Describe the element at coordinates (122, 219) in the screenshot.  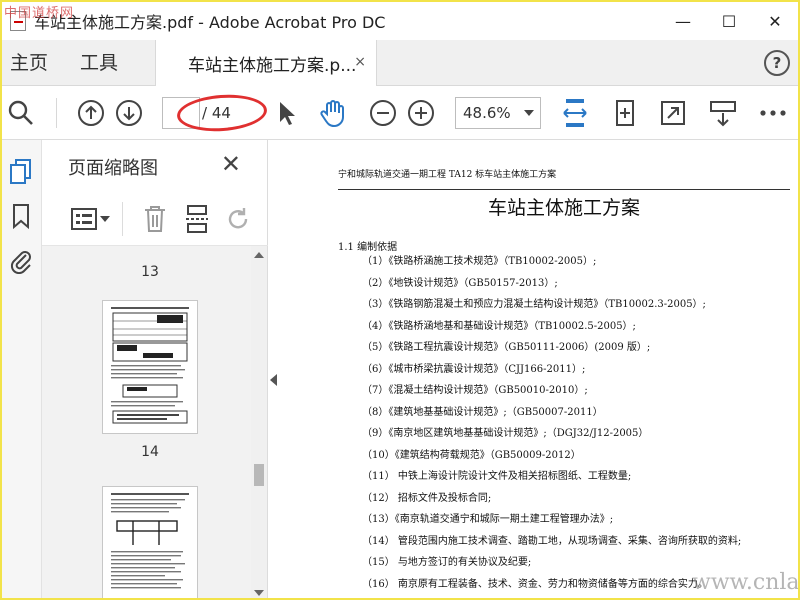
I see `panel-toolbar-divider` at that location.